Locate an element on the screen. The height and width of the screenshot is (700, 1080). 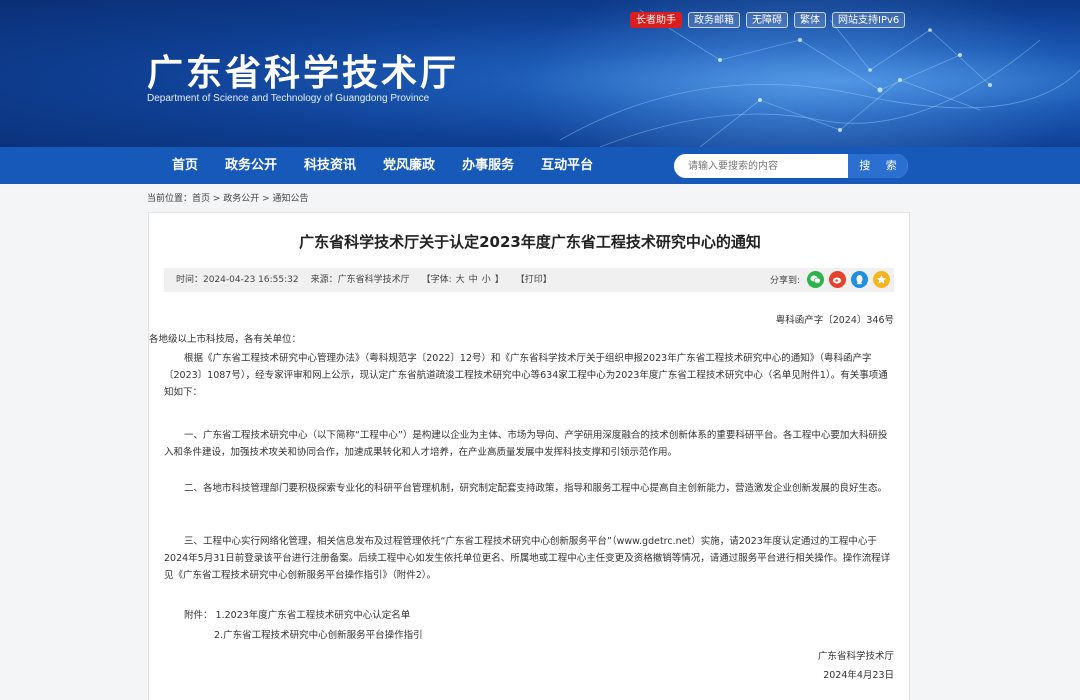
salutation: 各地级以上市科技局，各有关单位： is located at coordinates (521, 339).